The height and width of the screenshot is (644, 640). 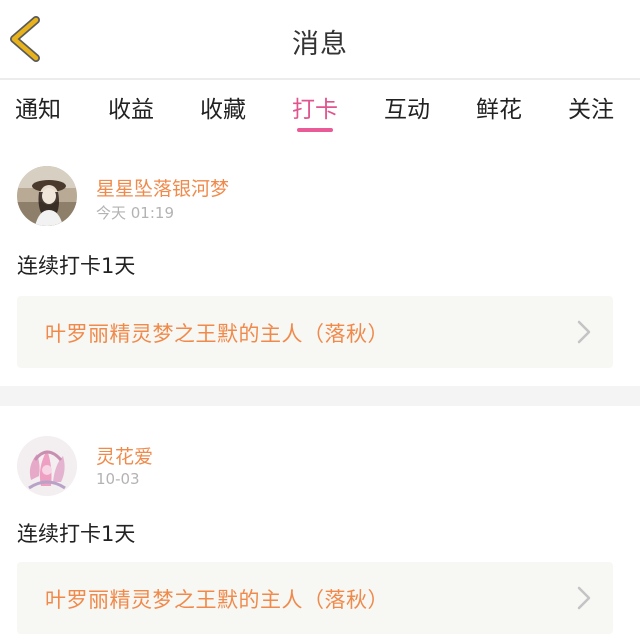 I want to click on timestamp: 10-03, so click(x=118, y=479).